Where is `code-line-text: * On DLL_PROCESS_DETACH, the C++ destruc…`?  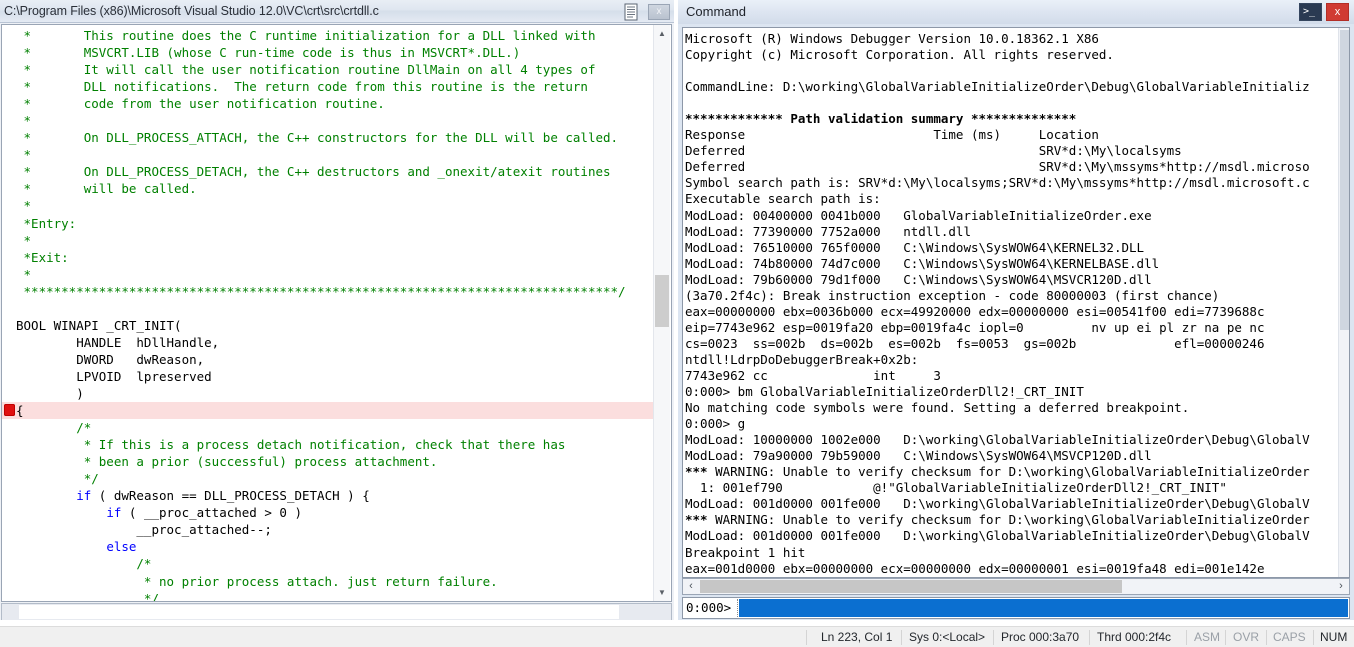
code-line-text: * On DLL_PROCESS_DETACH, the C++ destruc… is located at coordinates (313, 172).